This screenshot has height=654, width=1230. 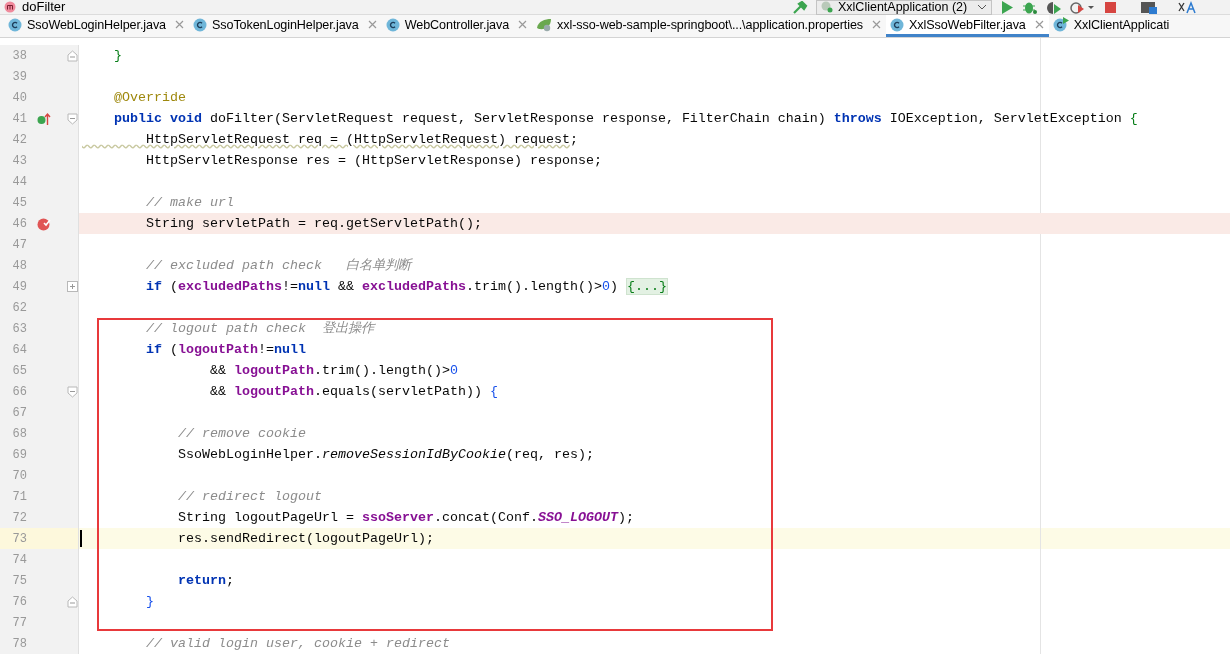 I want to click on coverage-icon, so click(x=1054, y=7).